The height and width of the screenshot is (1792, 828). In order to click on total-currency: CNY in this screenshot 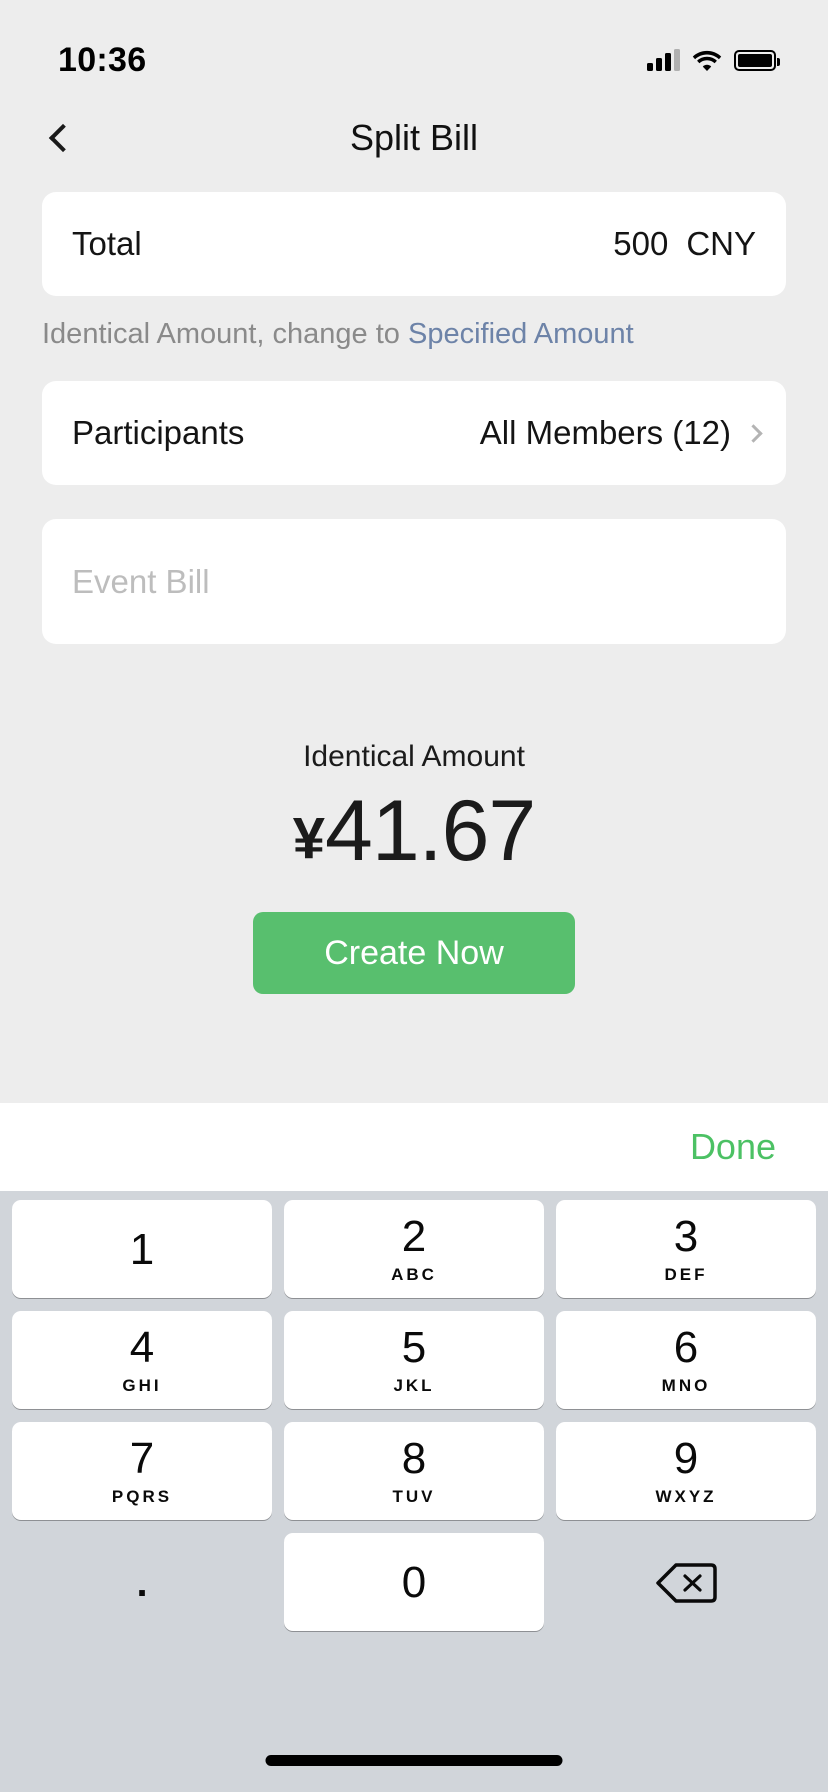, I will do `click(721, 243)`.